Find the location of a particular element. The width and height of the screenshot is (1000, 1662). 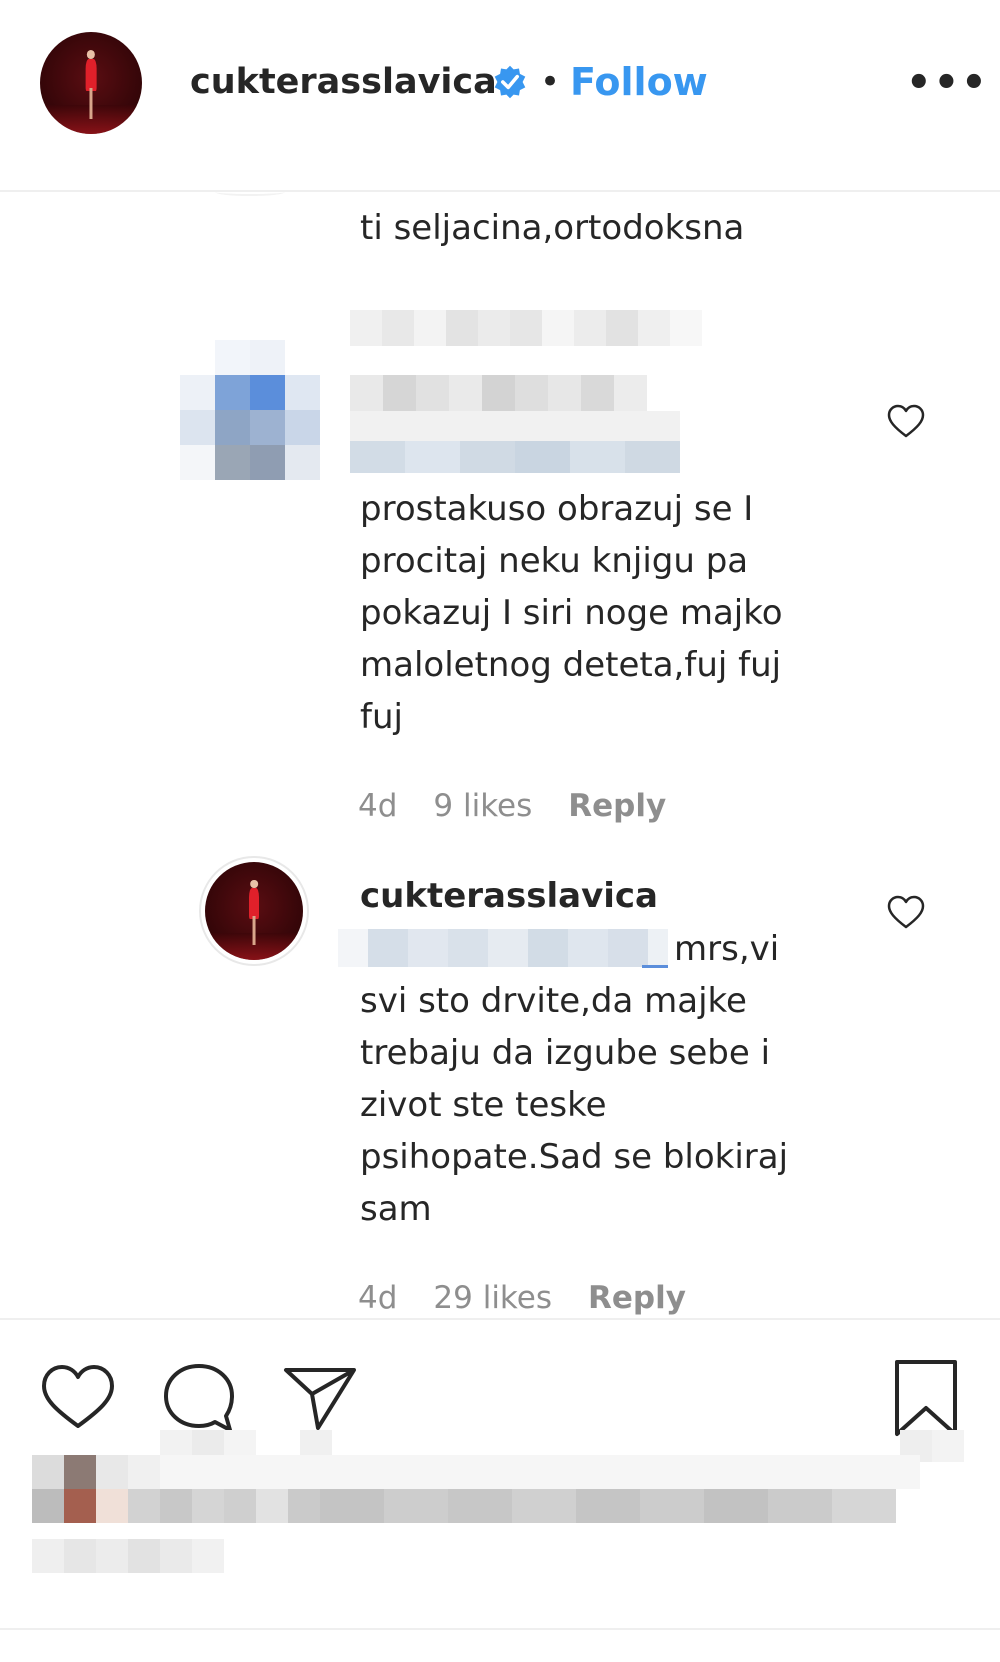

reply-avatar is located at coordinates (254, 911).